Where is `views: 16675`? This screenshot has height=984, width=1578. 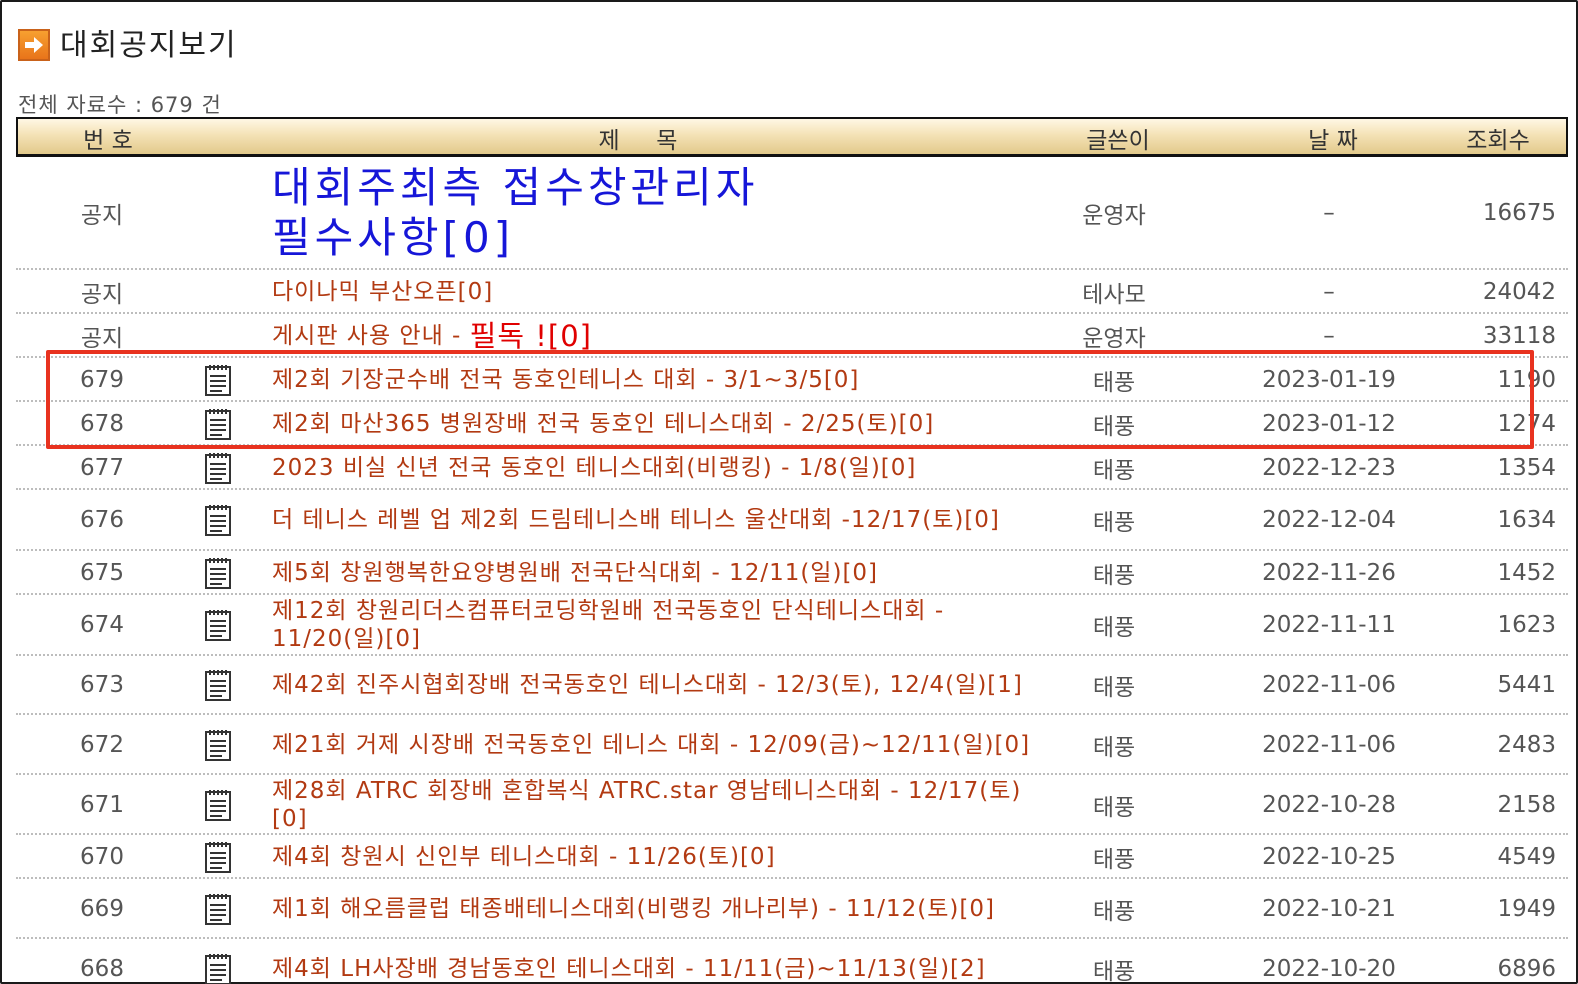
views: 16675 is located at coordinates (1519, 213).